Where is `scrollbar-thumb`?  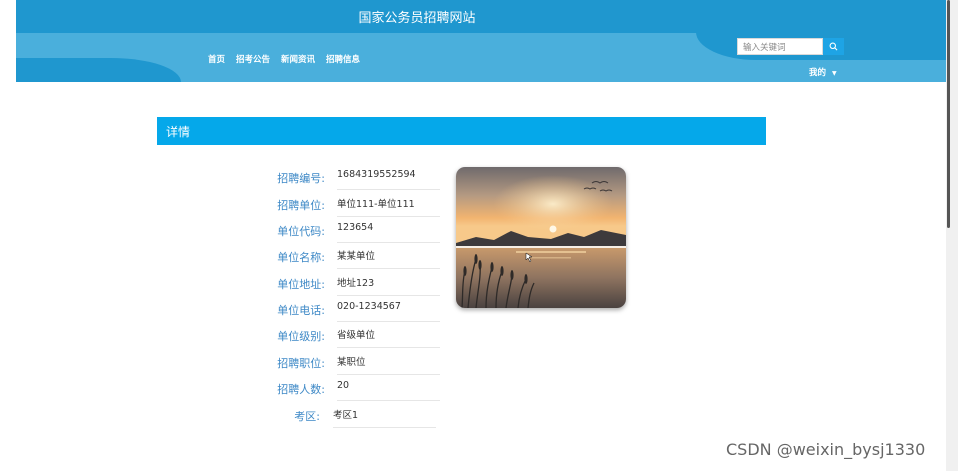
scrollbar-thumb is located at coordinates (948, 114).